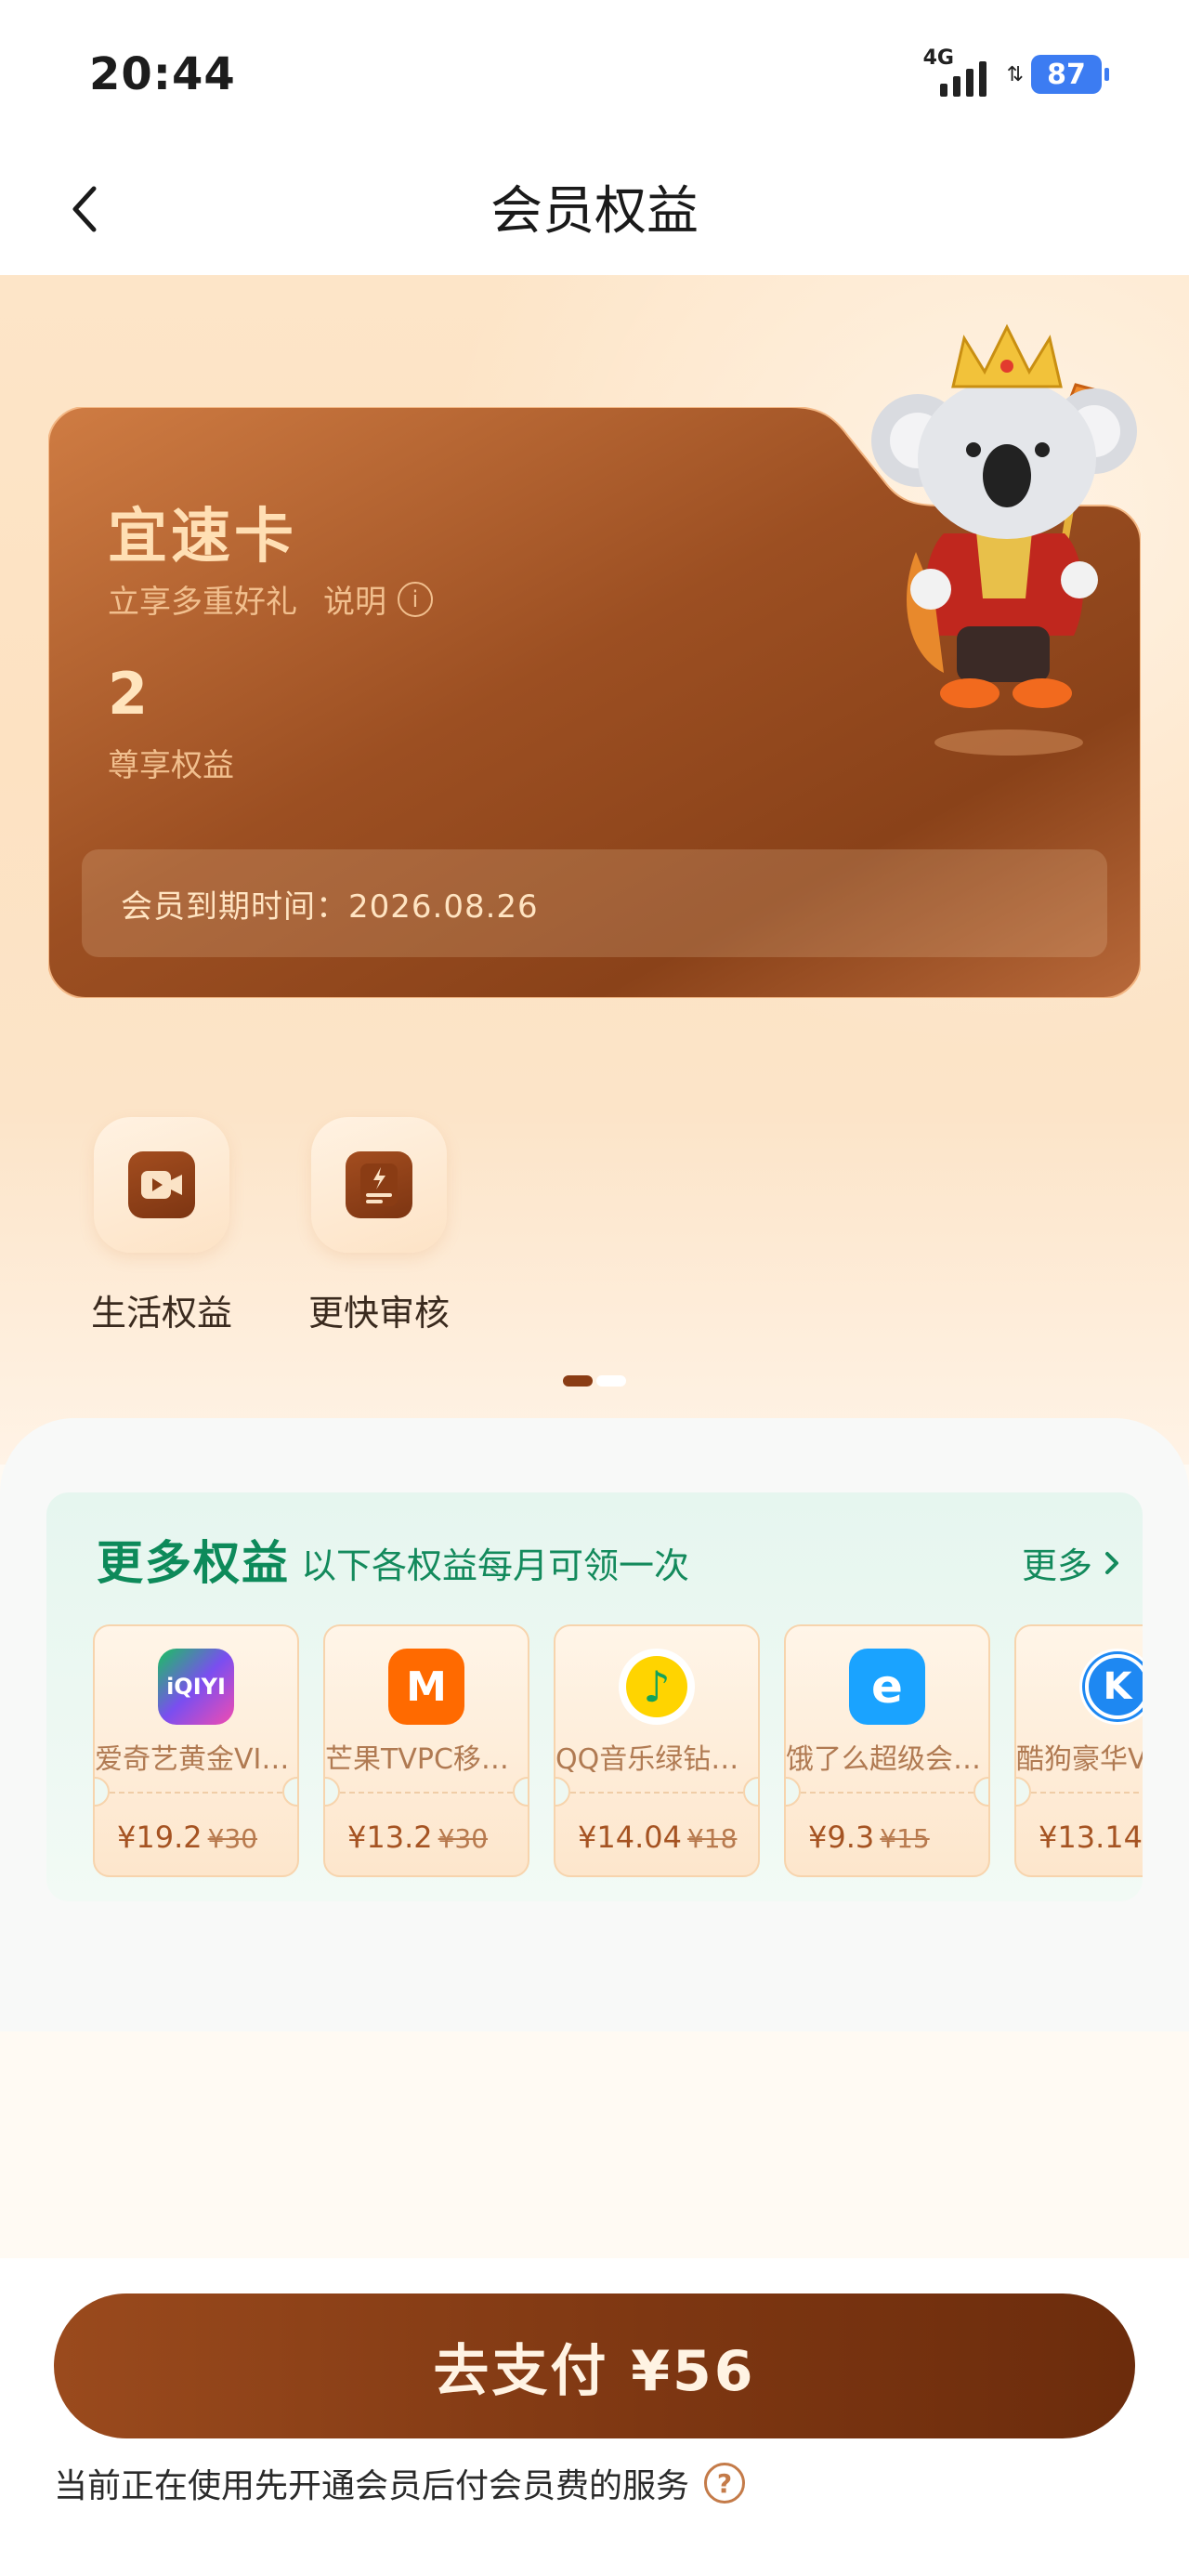  Describe the element at coordinates (193, 1563) in the screenshot. I see `more-benefits-title: 更多权益` at that location.